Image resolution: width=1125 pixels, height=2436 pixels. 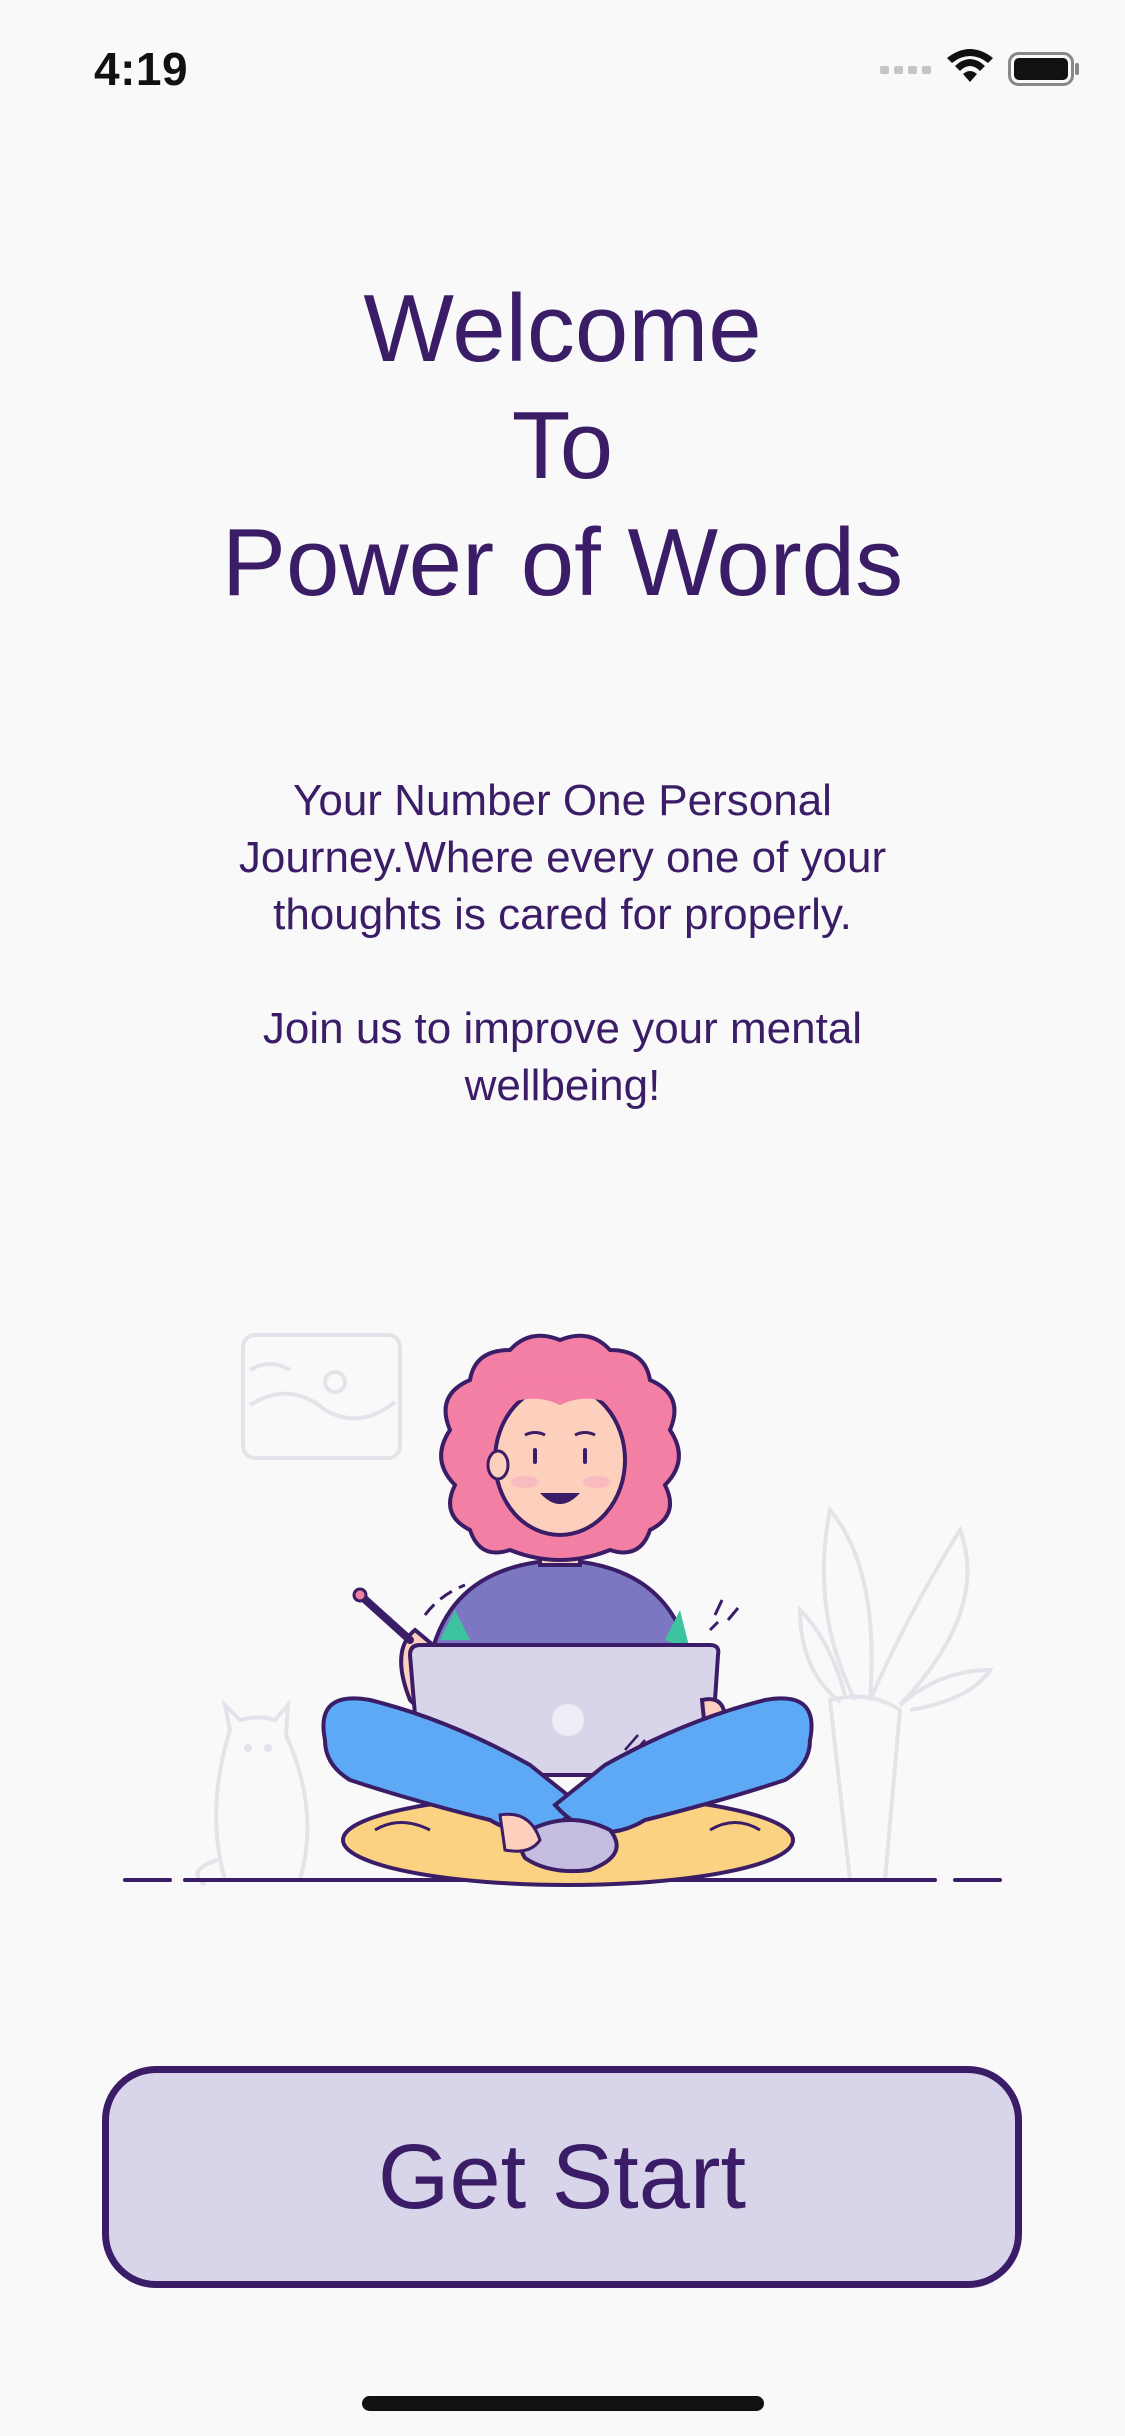 I want to click on welcome-title: Welcome To Power of Words, so click(x=562, y=445).